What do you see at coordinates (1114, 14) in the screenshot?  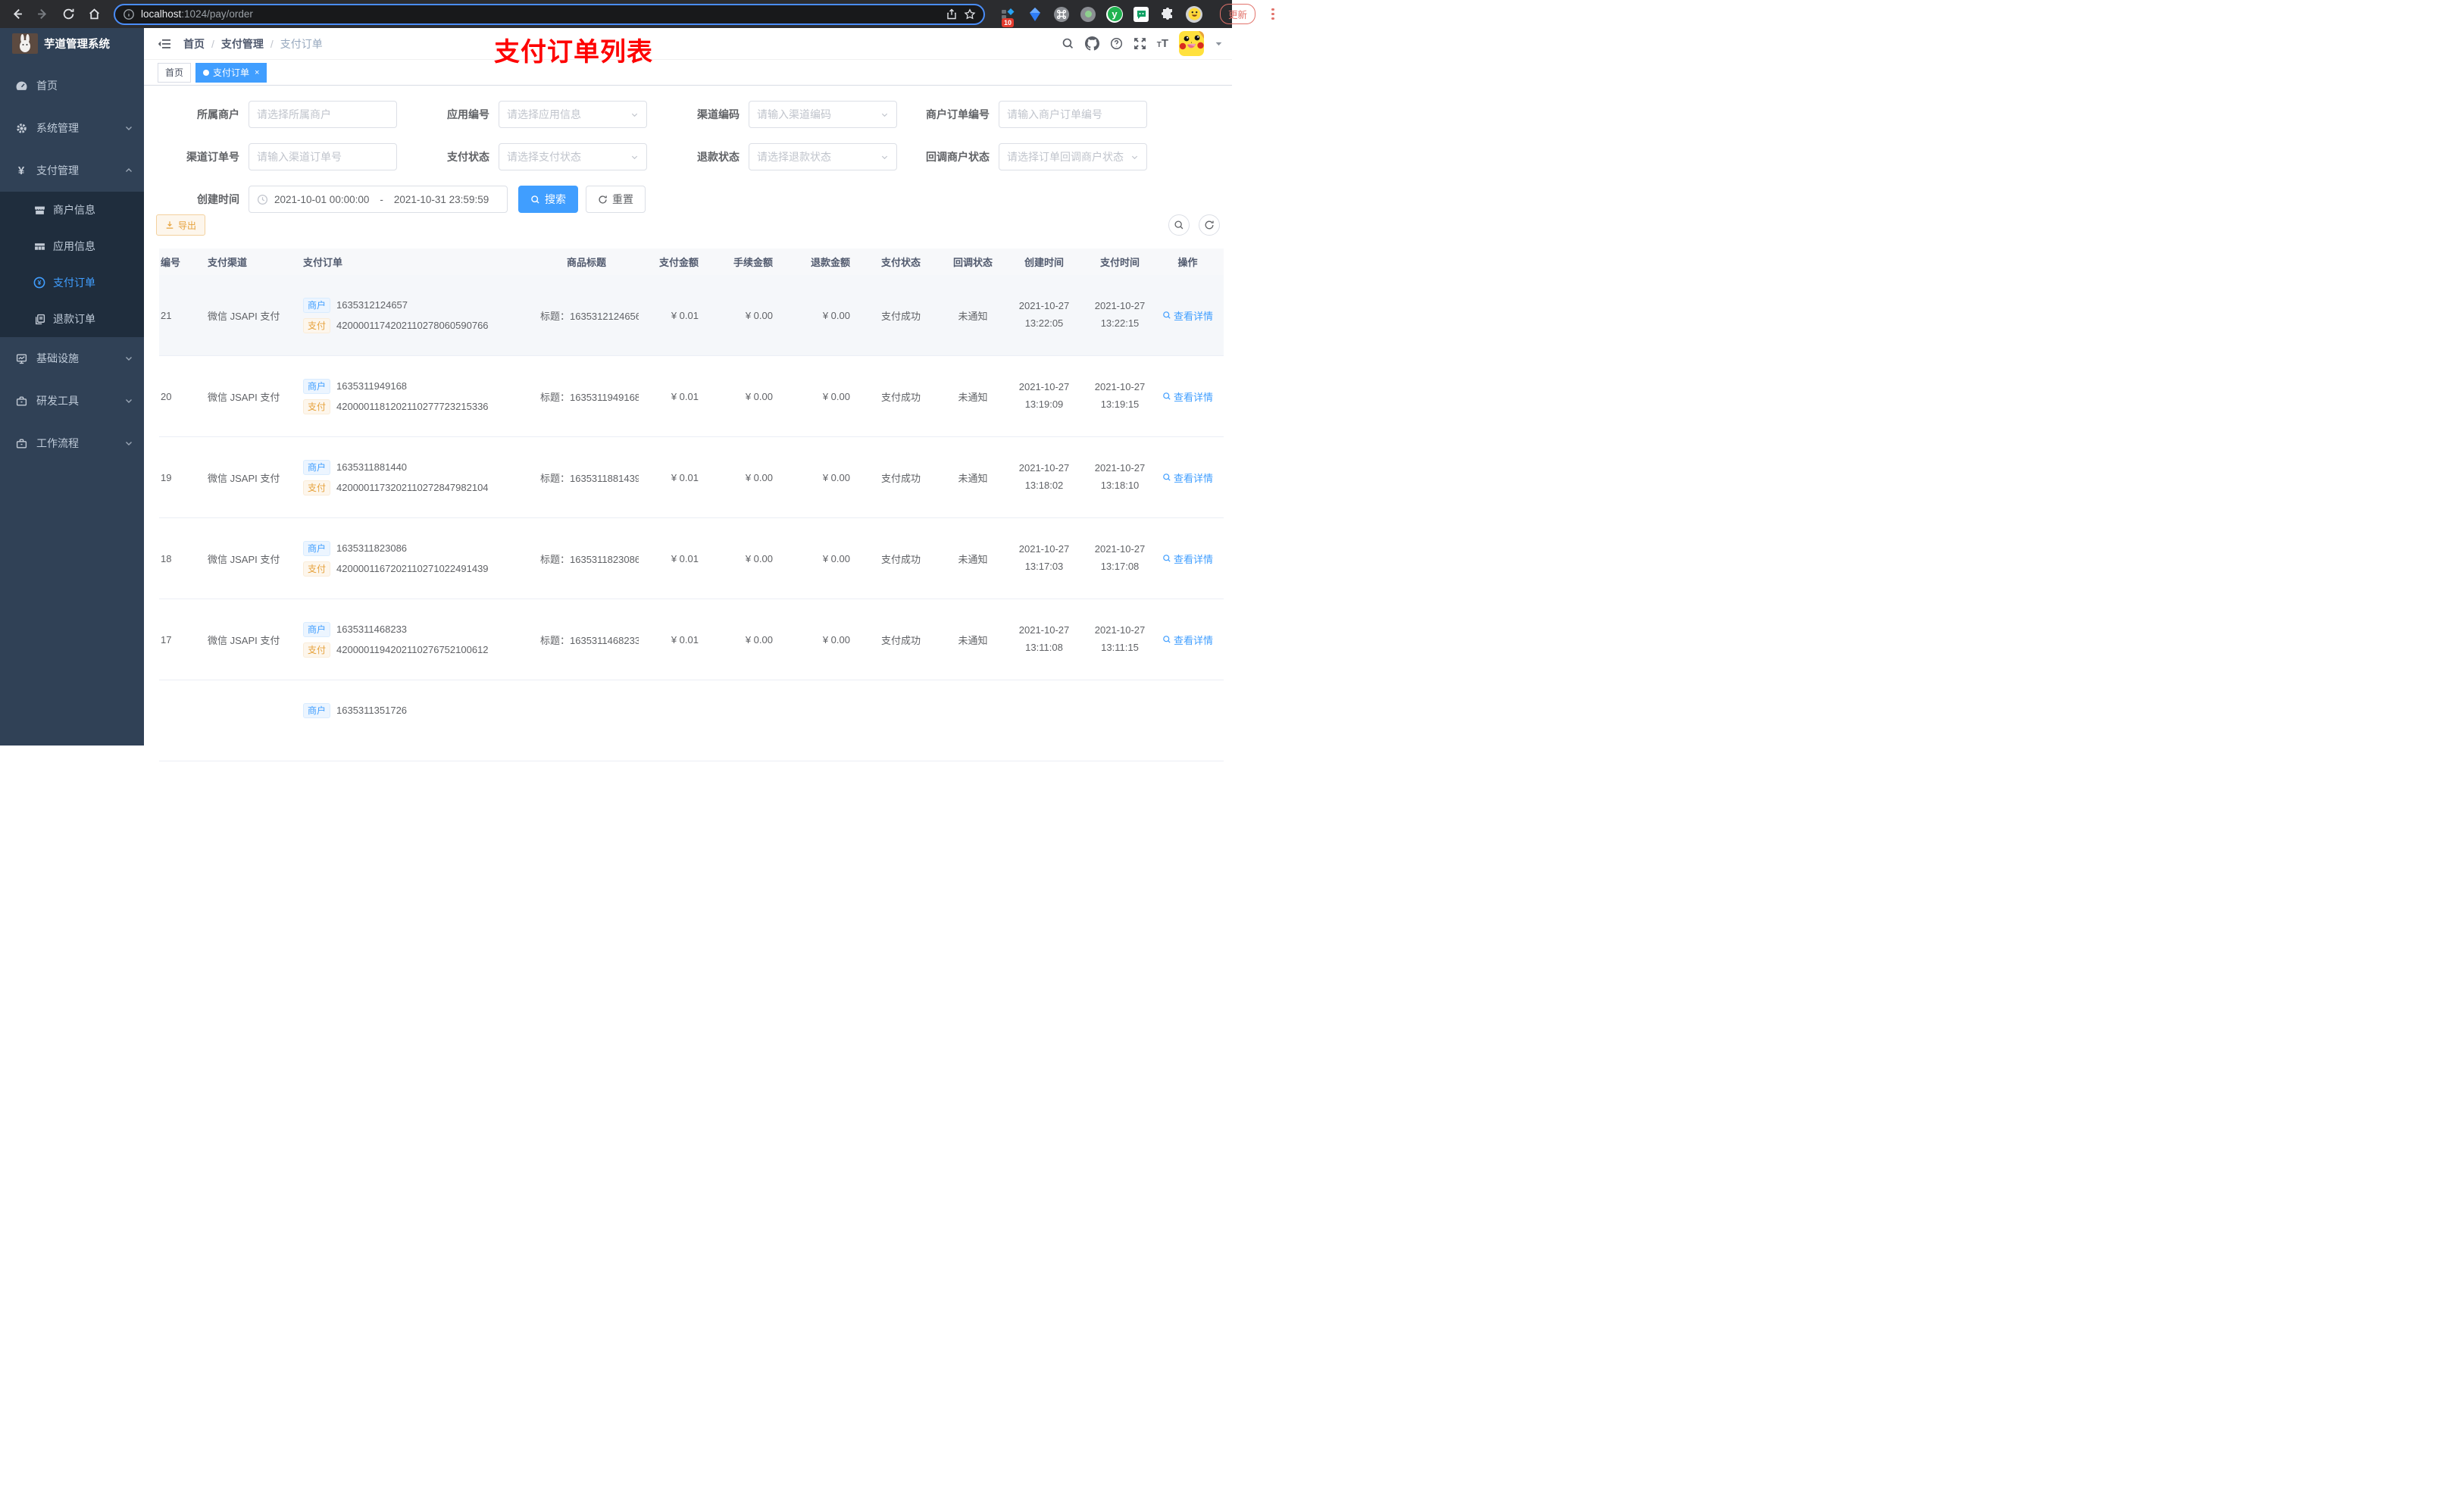 I see `y-extension-icon: y` at bounding box center [1114, 14].